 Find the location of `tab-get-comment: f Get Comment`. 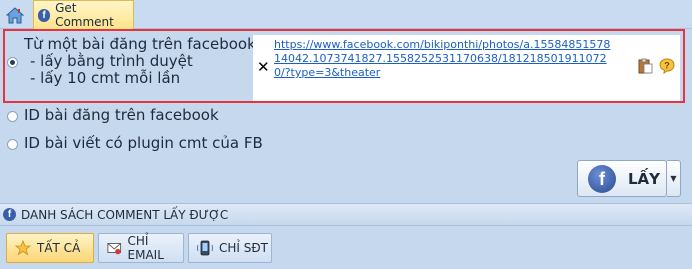

tab-get-comment: f Get Comment is located at coordinates (83, 14).